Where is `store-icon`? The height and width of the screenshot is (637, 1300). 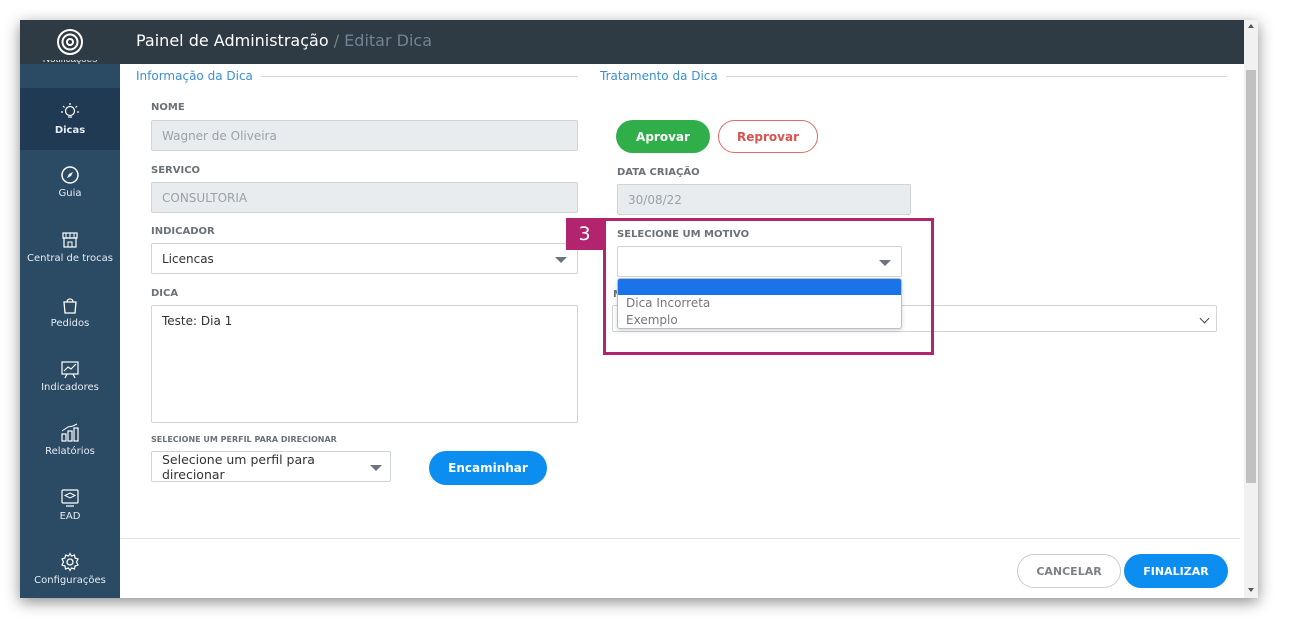 store-icon is located at coordinates (70, 240).